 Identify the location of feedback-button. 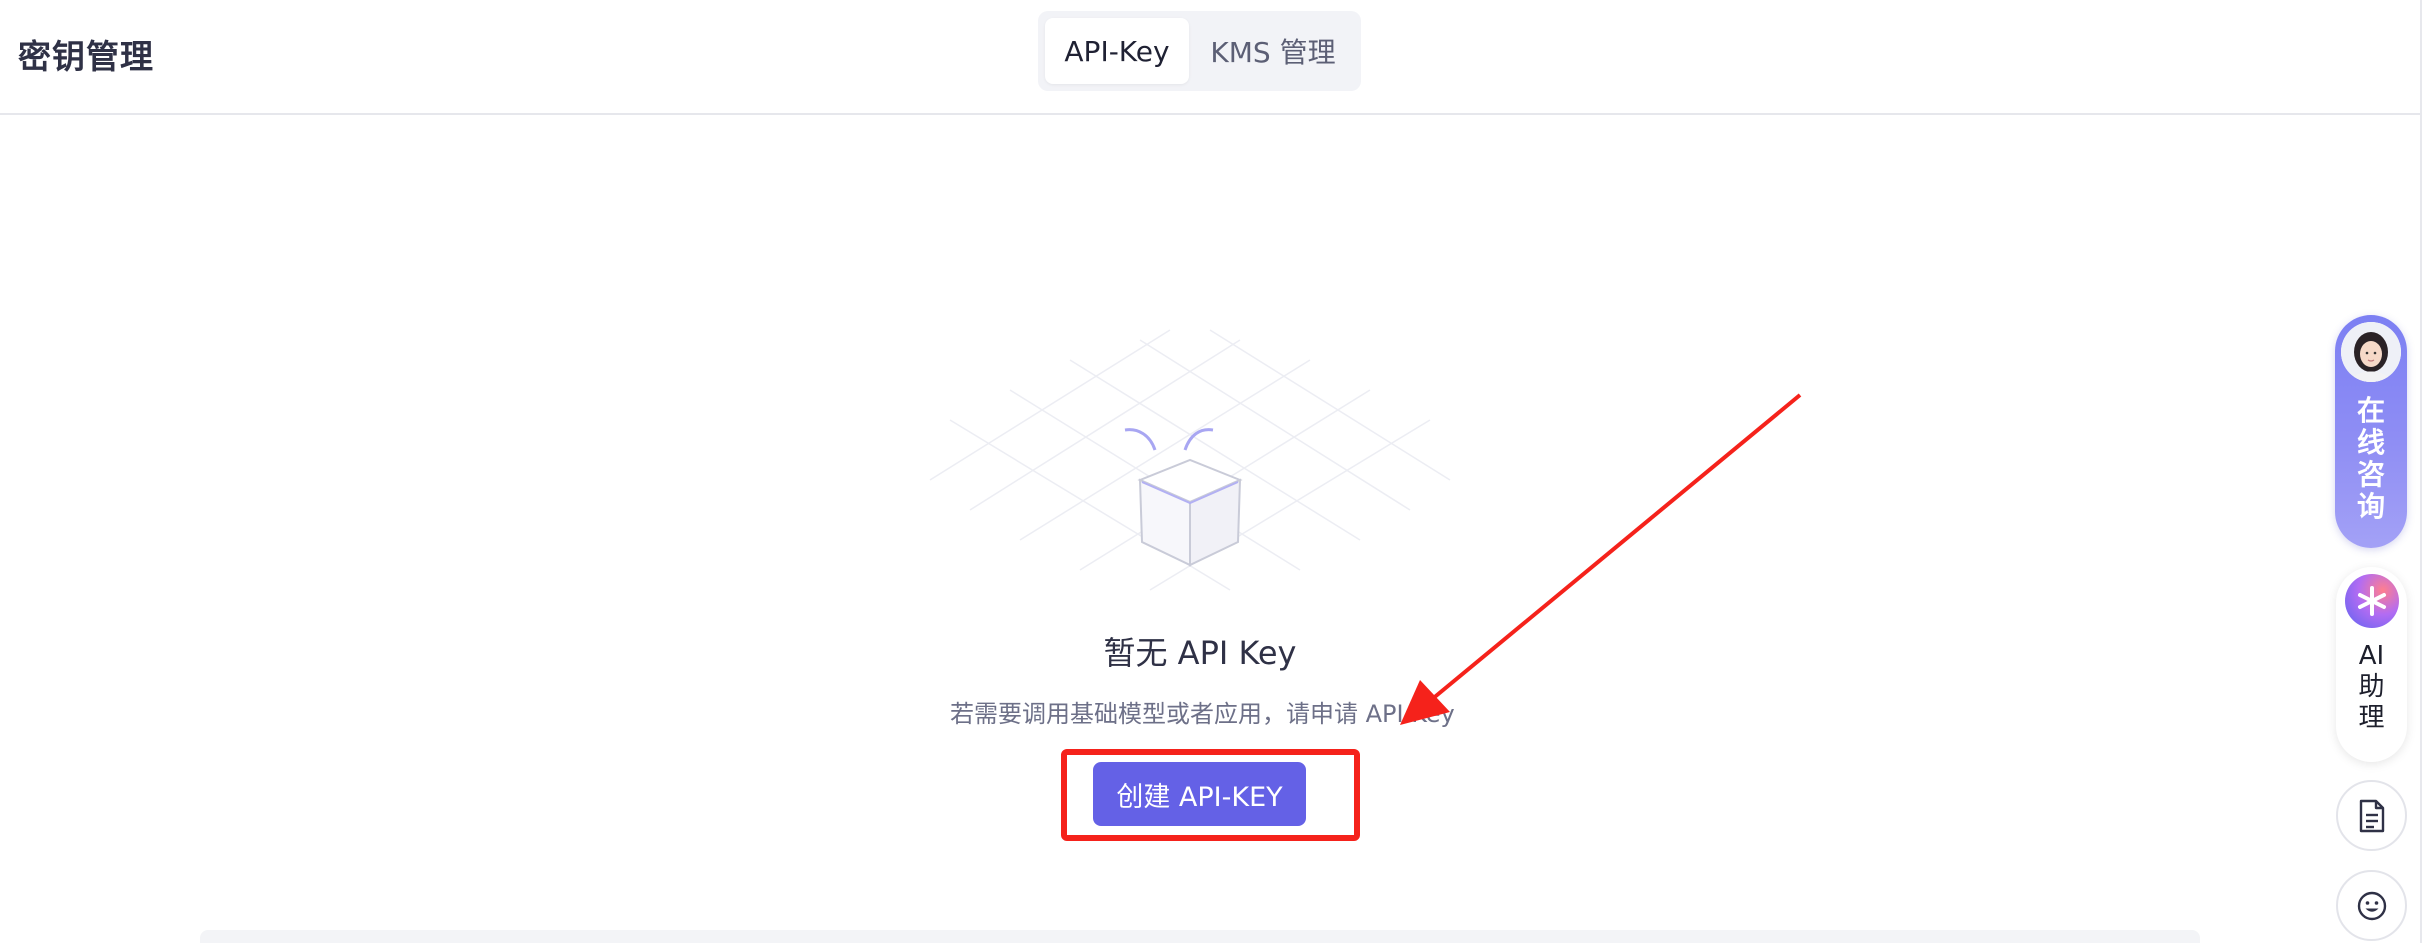
(2371, 905).